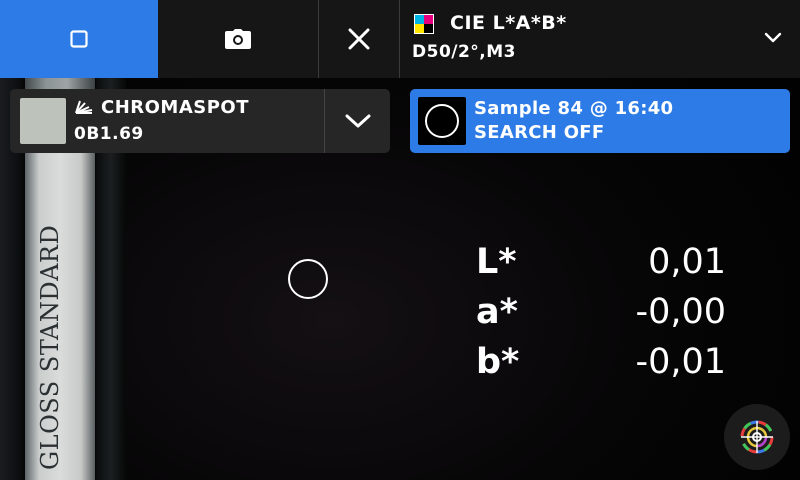  I want to click on measure-mode-button, so click(79, 39).